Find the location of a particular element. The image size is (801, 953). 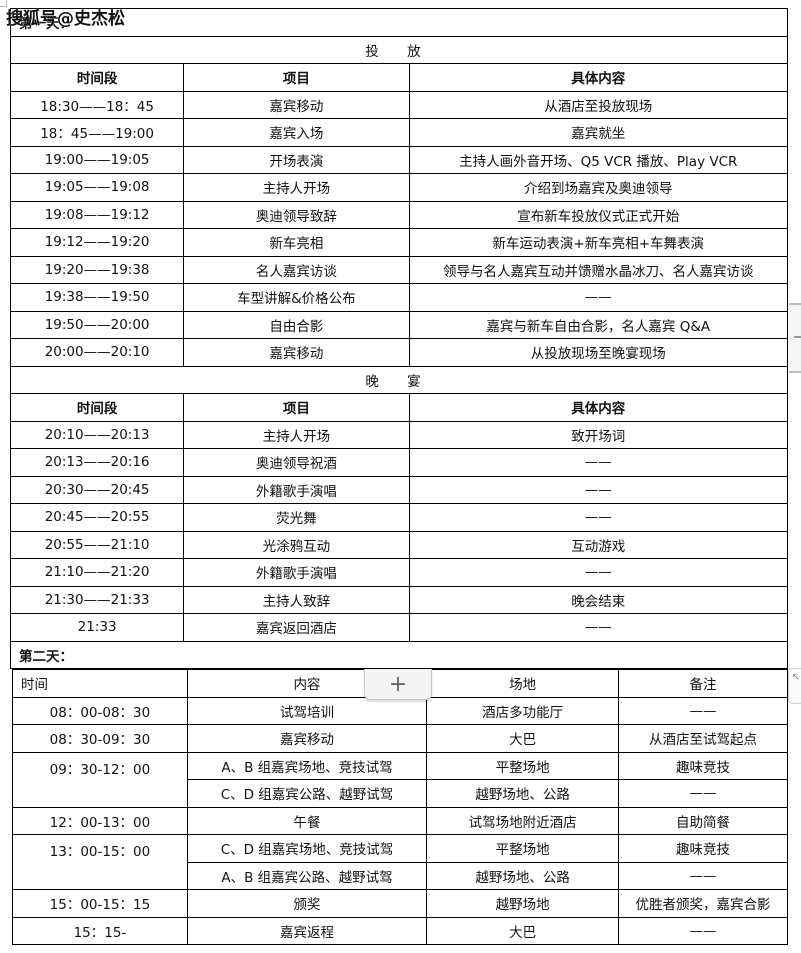

time-cell: 20:10——20:13 is located at coordinates (97, 434).